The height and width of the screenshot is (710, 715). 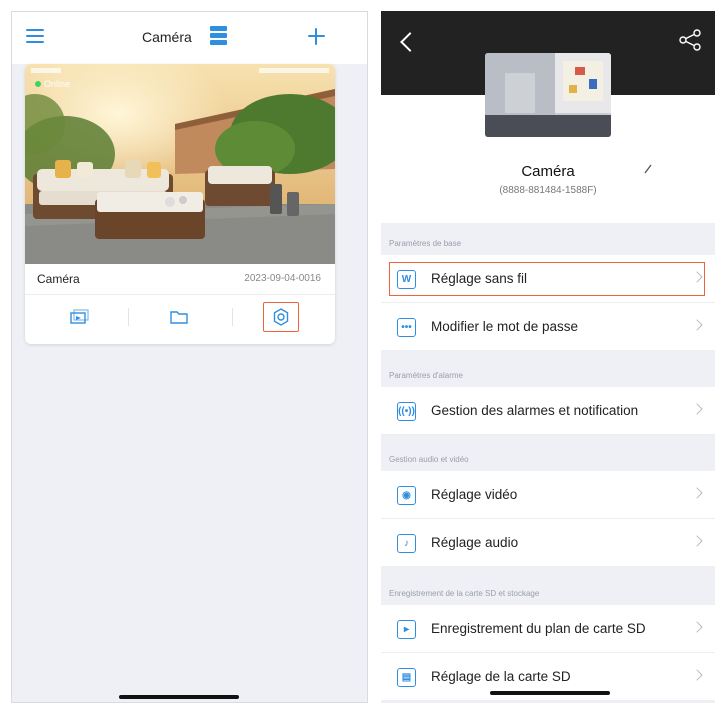 I want to click on card-divider, so click(x=180, y=294).